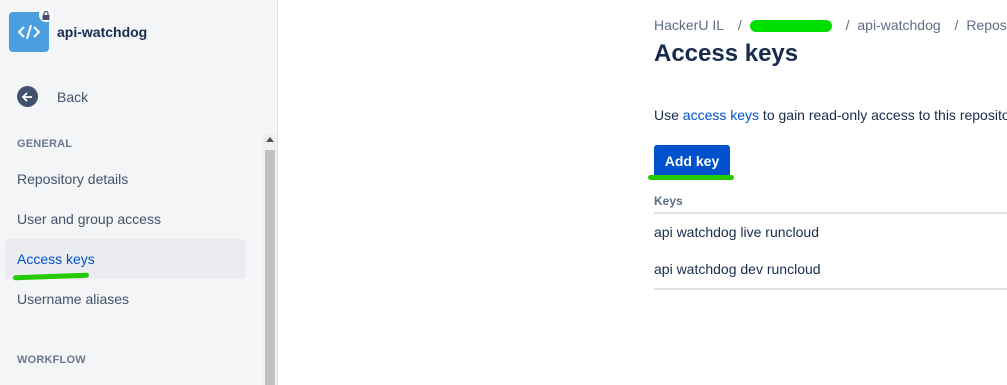 This screenshot has width=1007, height=385. I want to click on private-badge, so click(46, 15).